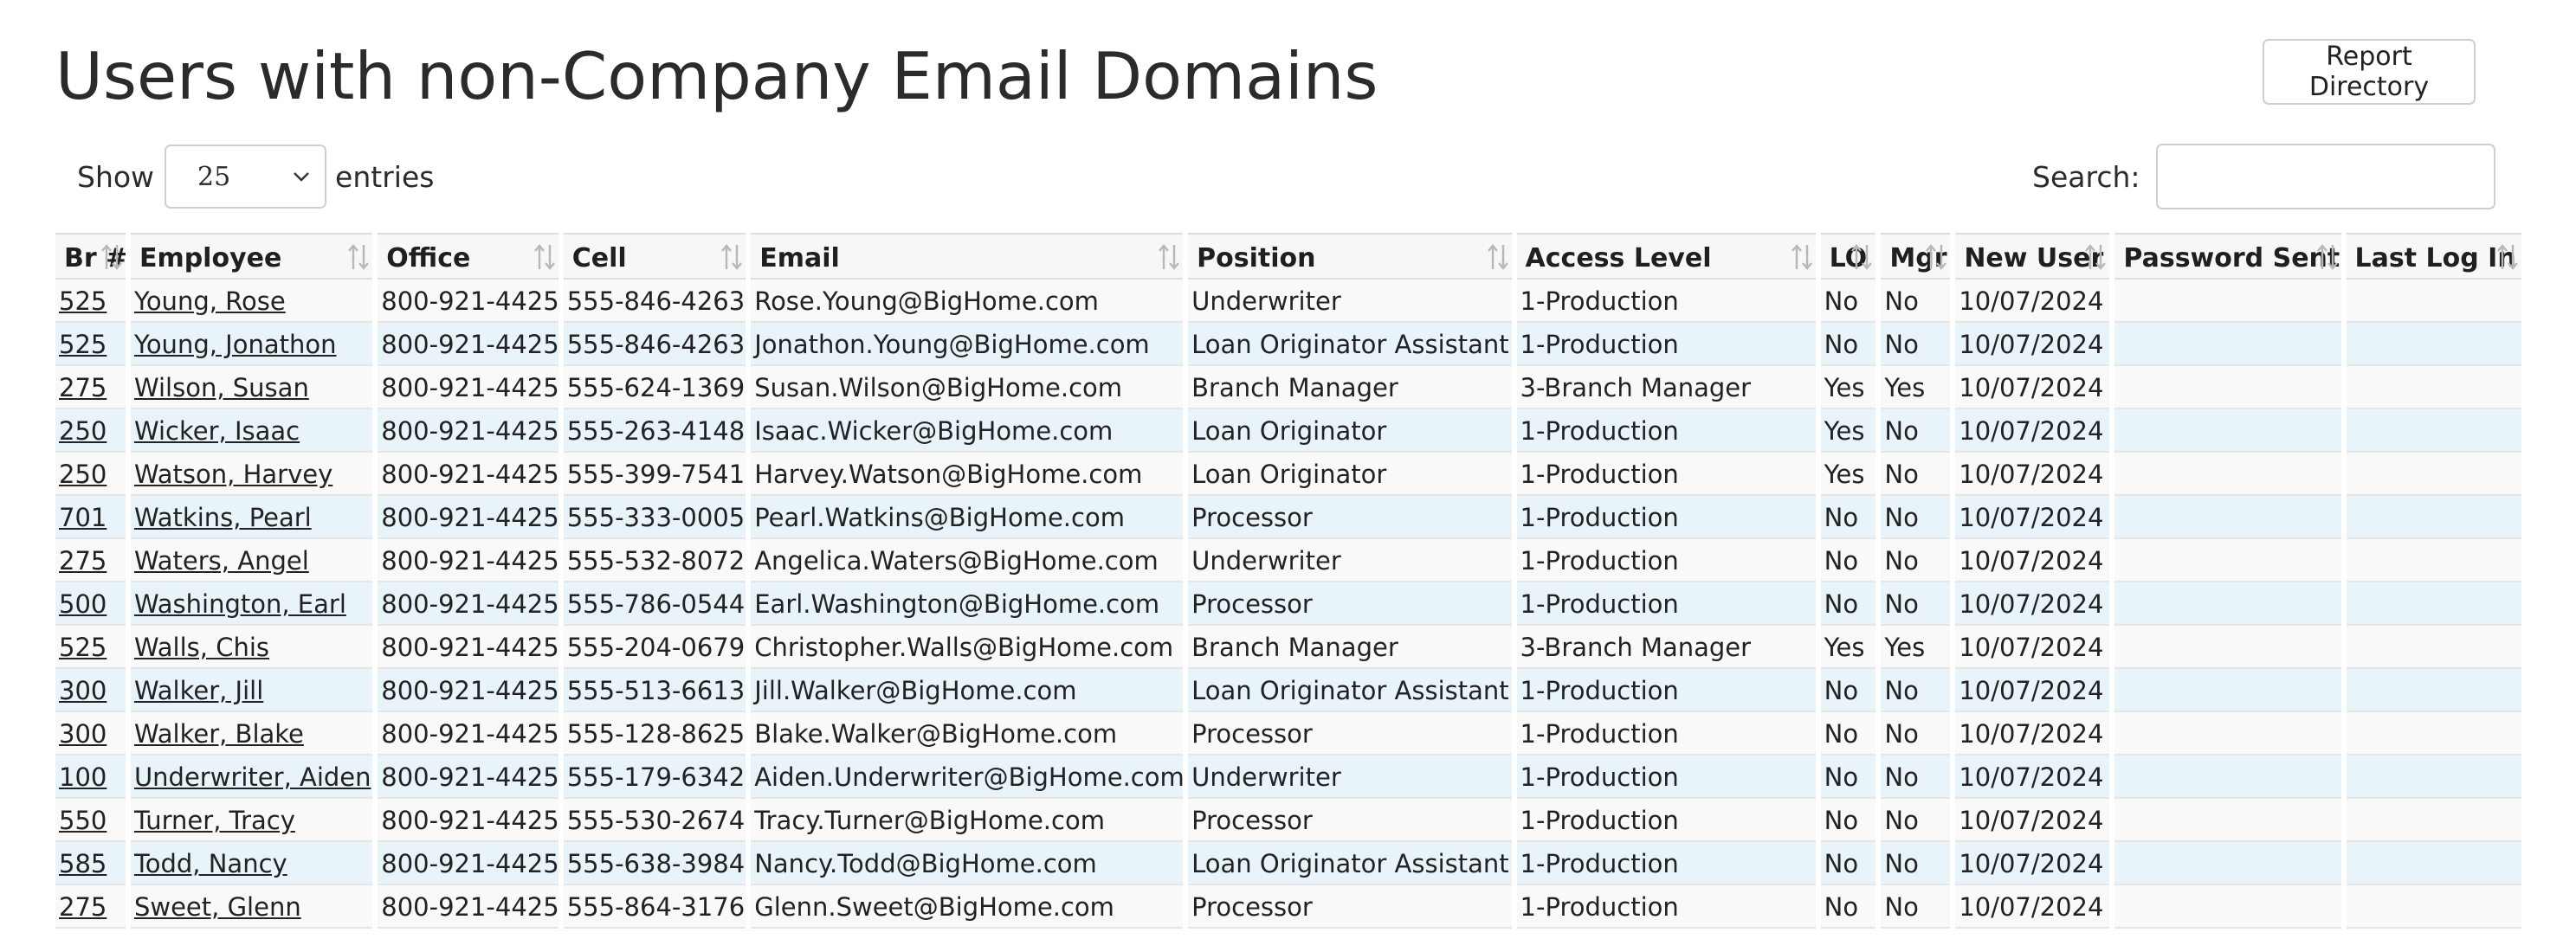 This screenshot has width=2576, height=939. I want to click on employee-link: Wicker, Isaac, so click(217, 431).